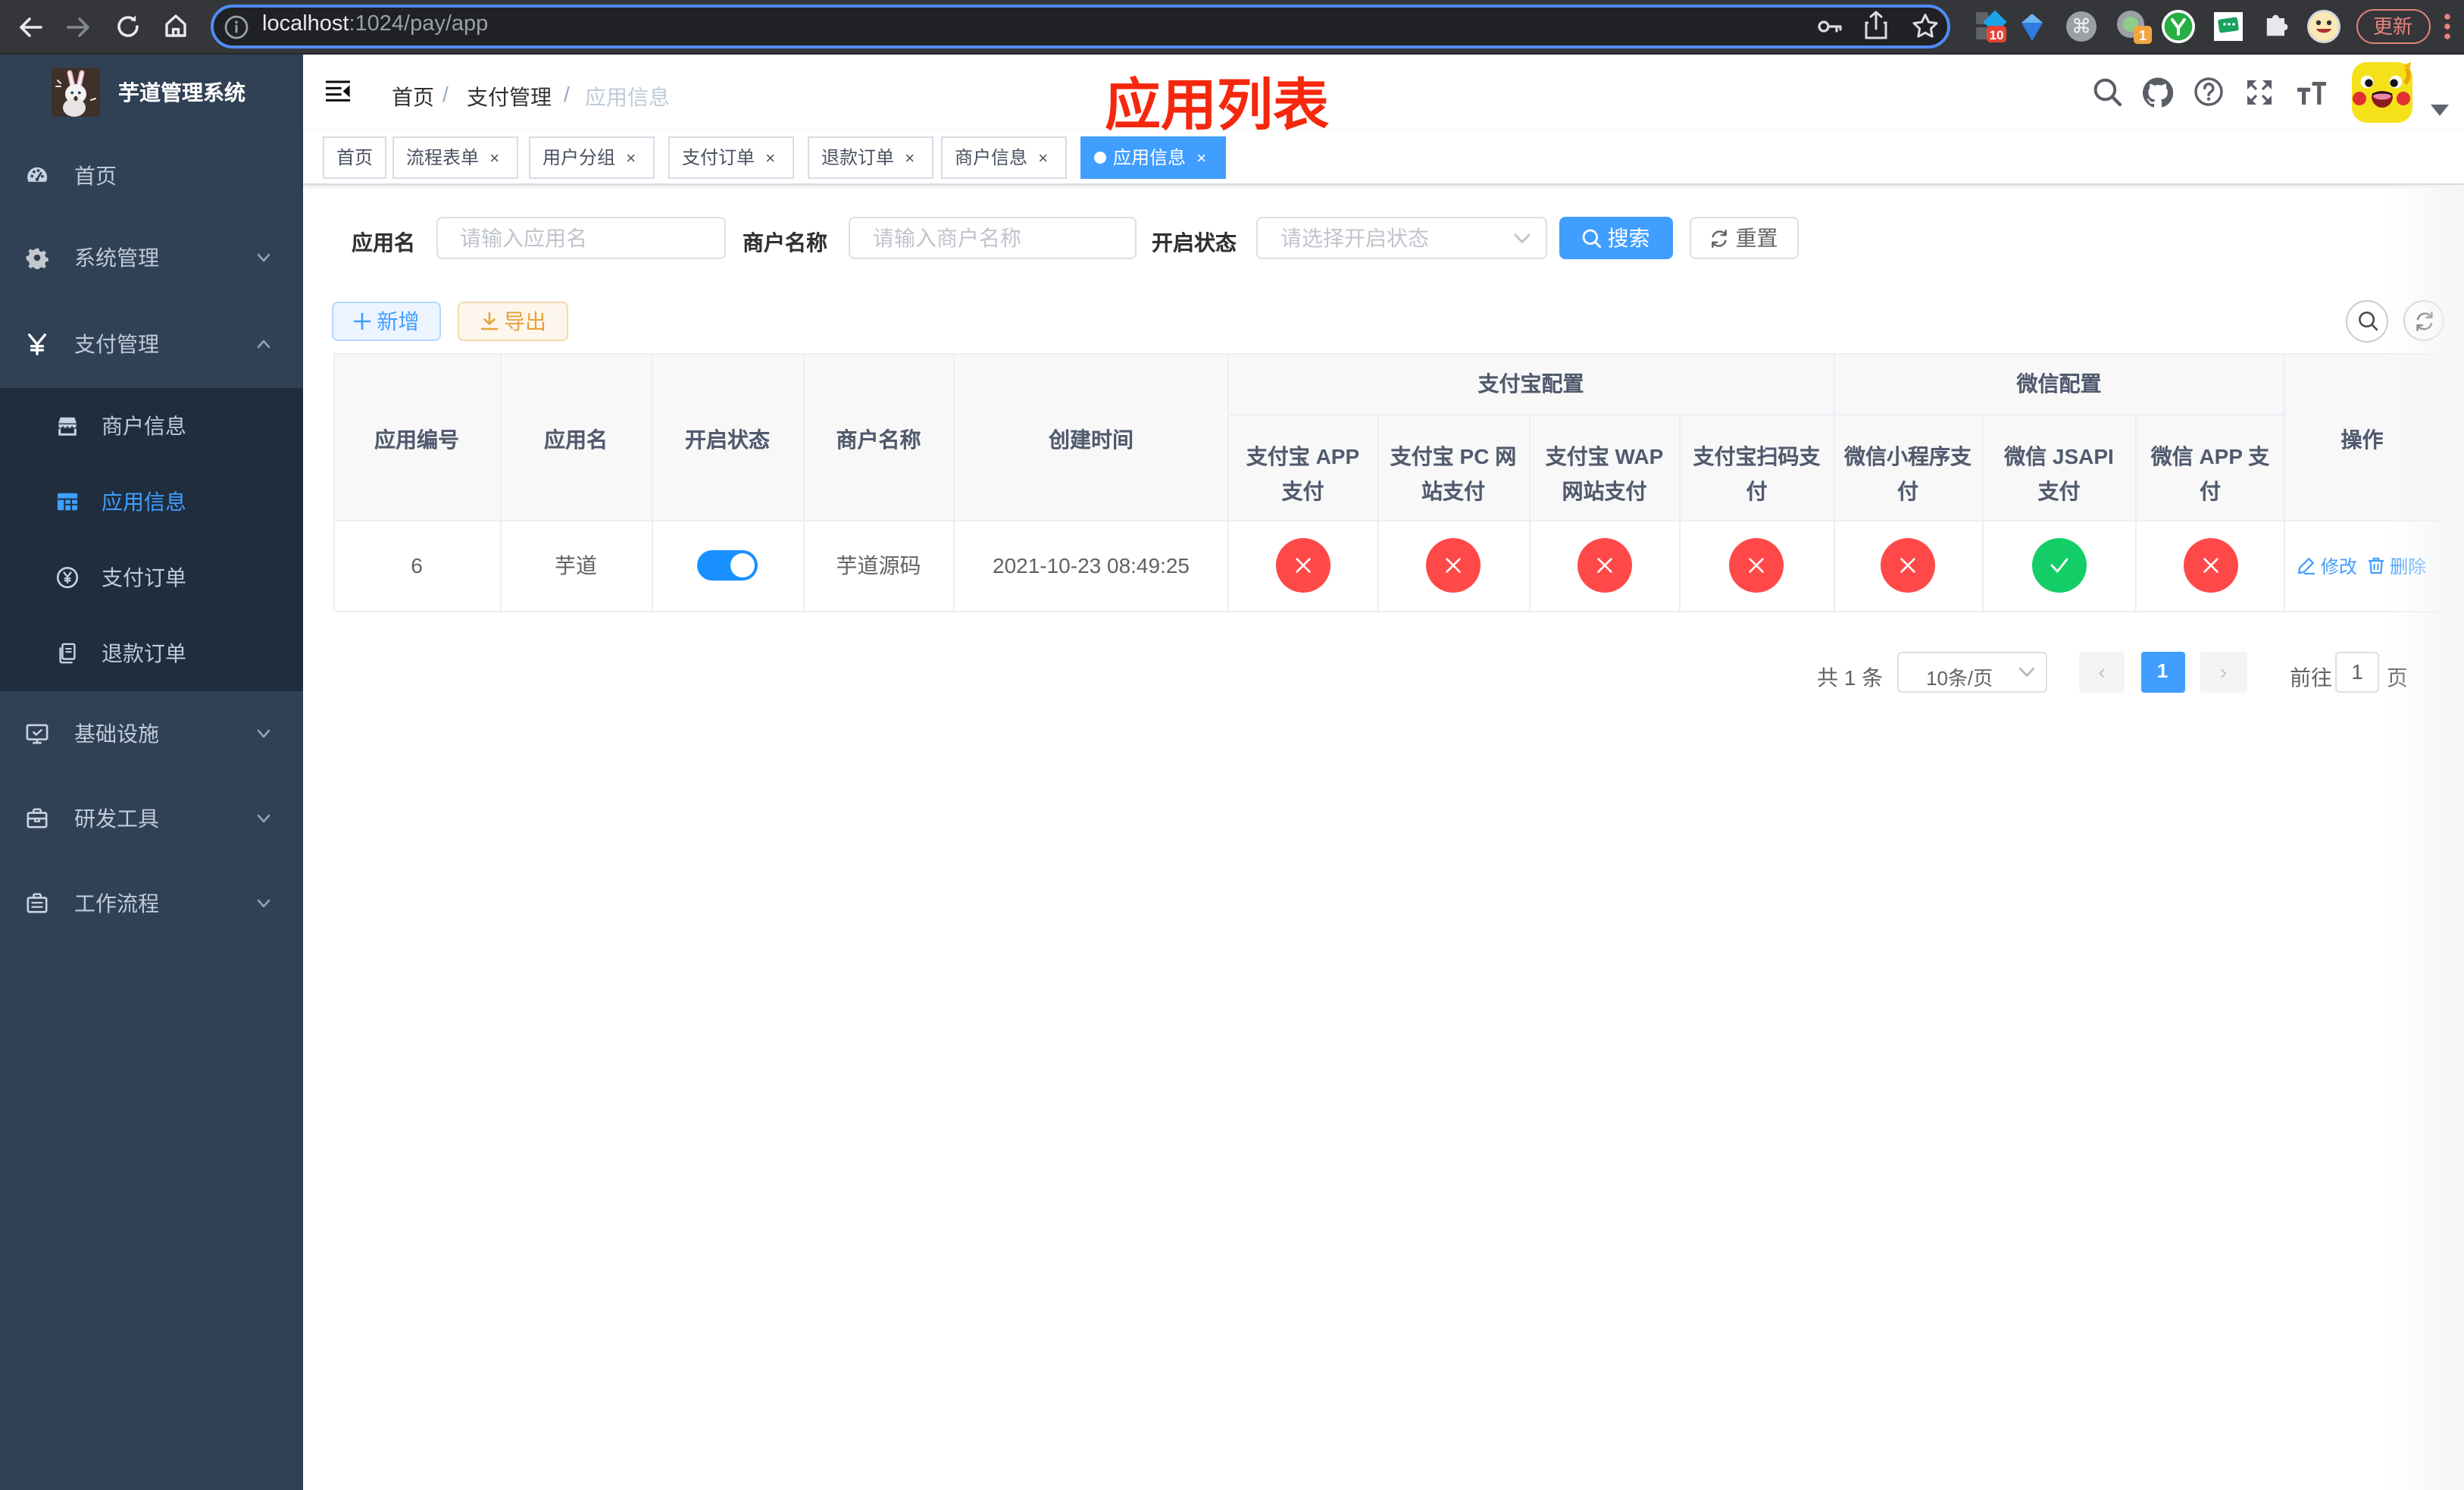 Image resolution: width=2464 pixels, height=1490 pixels. I want to click on svg-text: 10, so click(1997, 35).